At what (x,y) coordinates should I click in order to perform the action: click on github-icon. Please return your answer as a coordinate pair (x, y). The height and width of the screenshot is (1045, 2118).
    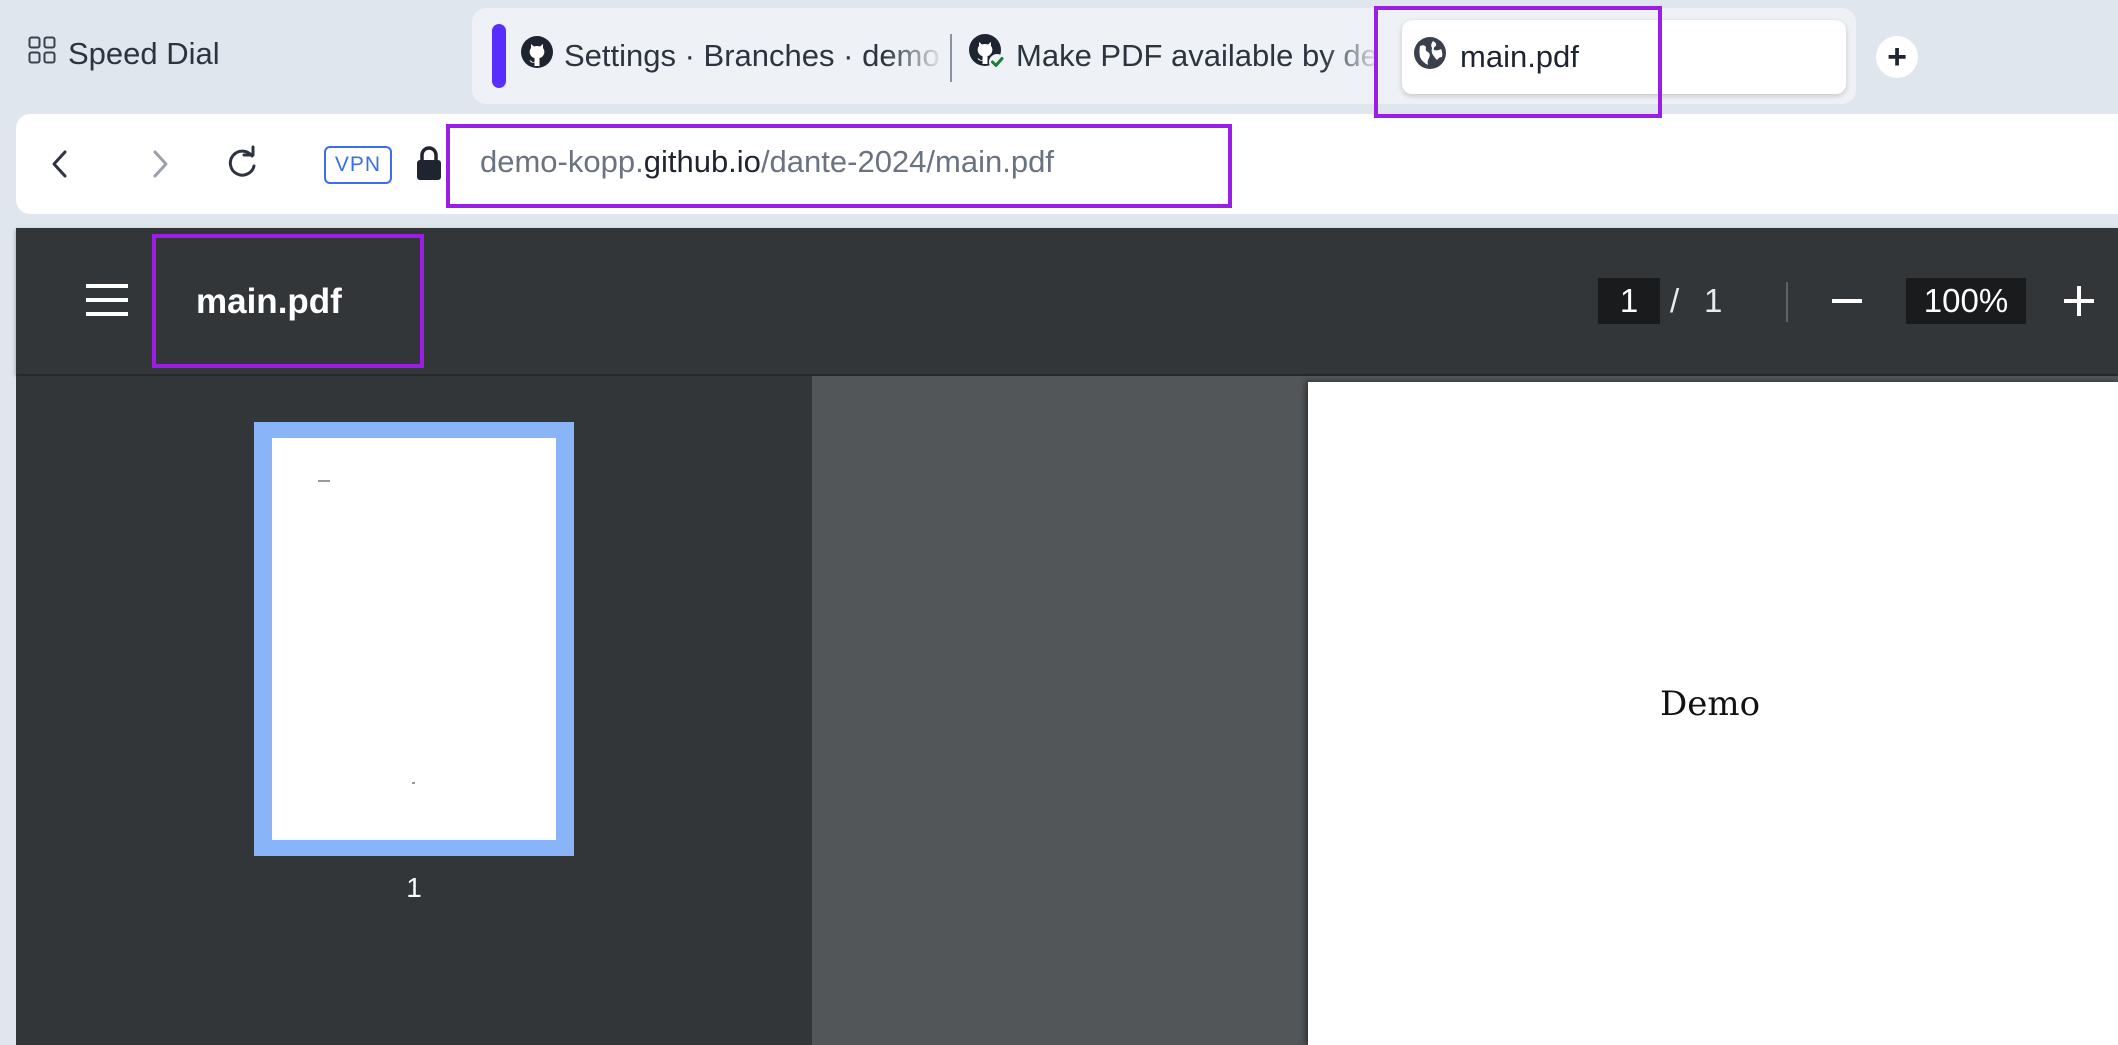
    Looking at the image, I should click on (537, 56).